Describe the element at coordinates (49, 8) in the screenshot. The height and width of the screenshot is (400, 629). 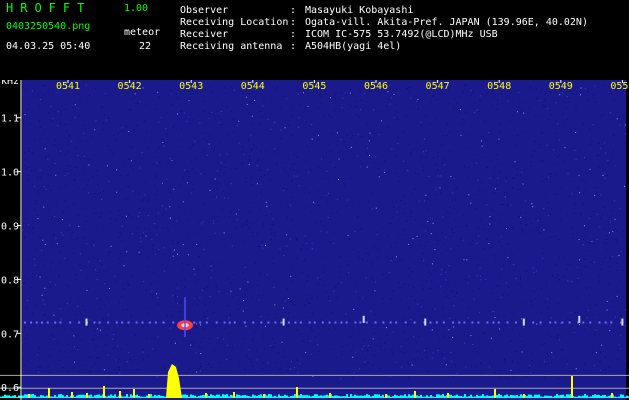
I see `app-name: HROFFT` at that location.